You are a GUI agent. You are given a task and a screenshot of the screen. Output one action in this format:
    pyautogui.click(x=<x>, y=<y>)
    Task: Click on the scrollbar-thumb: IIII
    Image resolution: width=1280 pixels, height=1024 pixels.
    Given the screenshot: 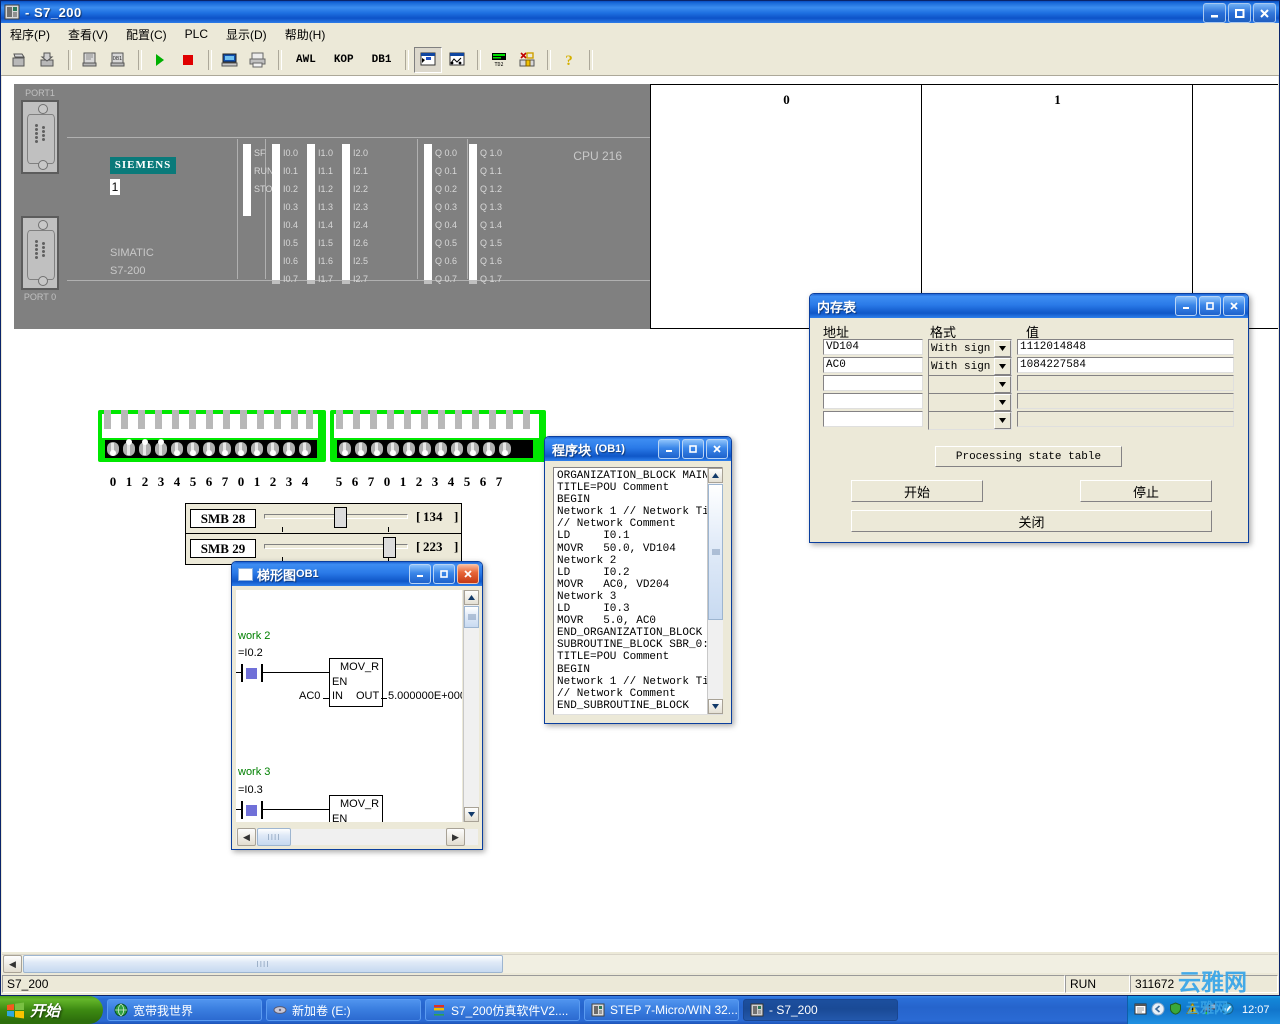 What is the action you would take?
    pyautogui.click(x=263, y=964)
    